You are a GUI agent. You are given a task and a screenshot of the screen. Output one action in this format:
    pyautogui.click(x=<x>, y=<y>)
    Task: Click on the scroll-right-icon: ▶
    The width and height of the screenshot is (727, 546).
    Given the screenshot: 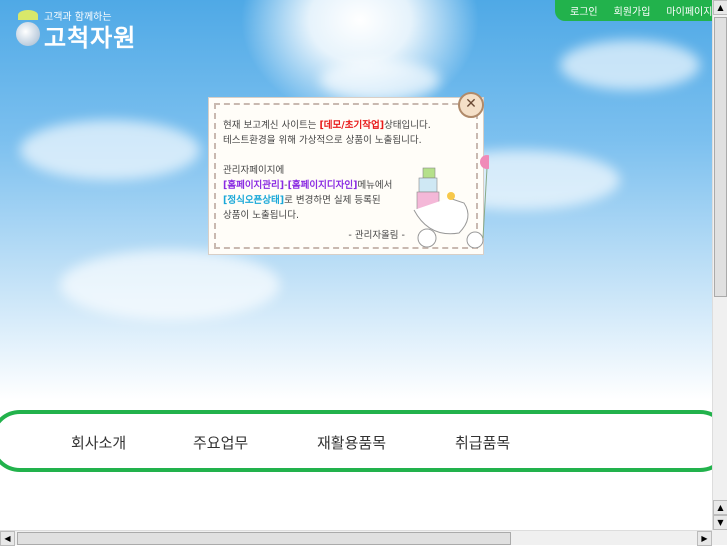 What is the action you would take?
    pyautogui.click(x=704, y=538)
    